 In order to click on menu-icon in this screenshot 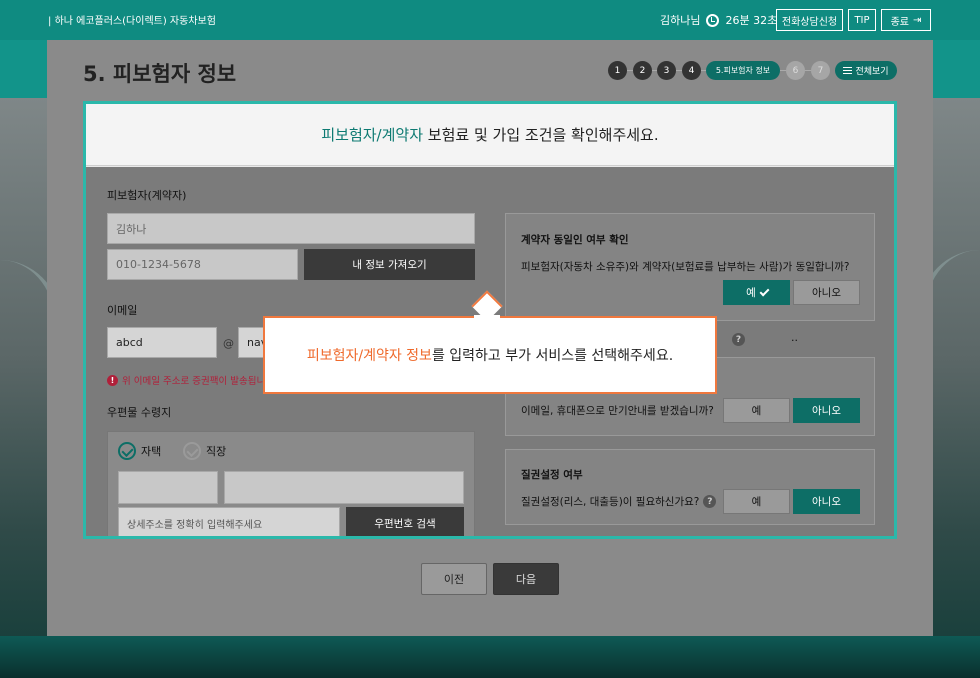, I will do `click(848, 70)`.